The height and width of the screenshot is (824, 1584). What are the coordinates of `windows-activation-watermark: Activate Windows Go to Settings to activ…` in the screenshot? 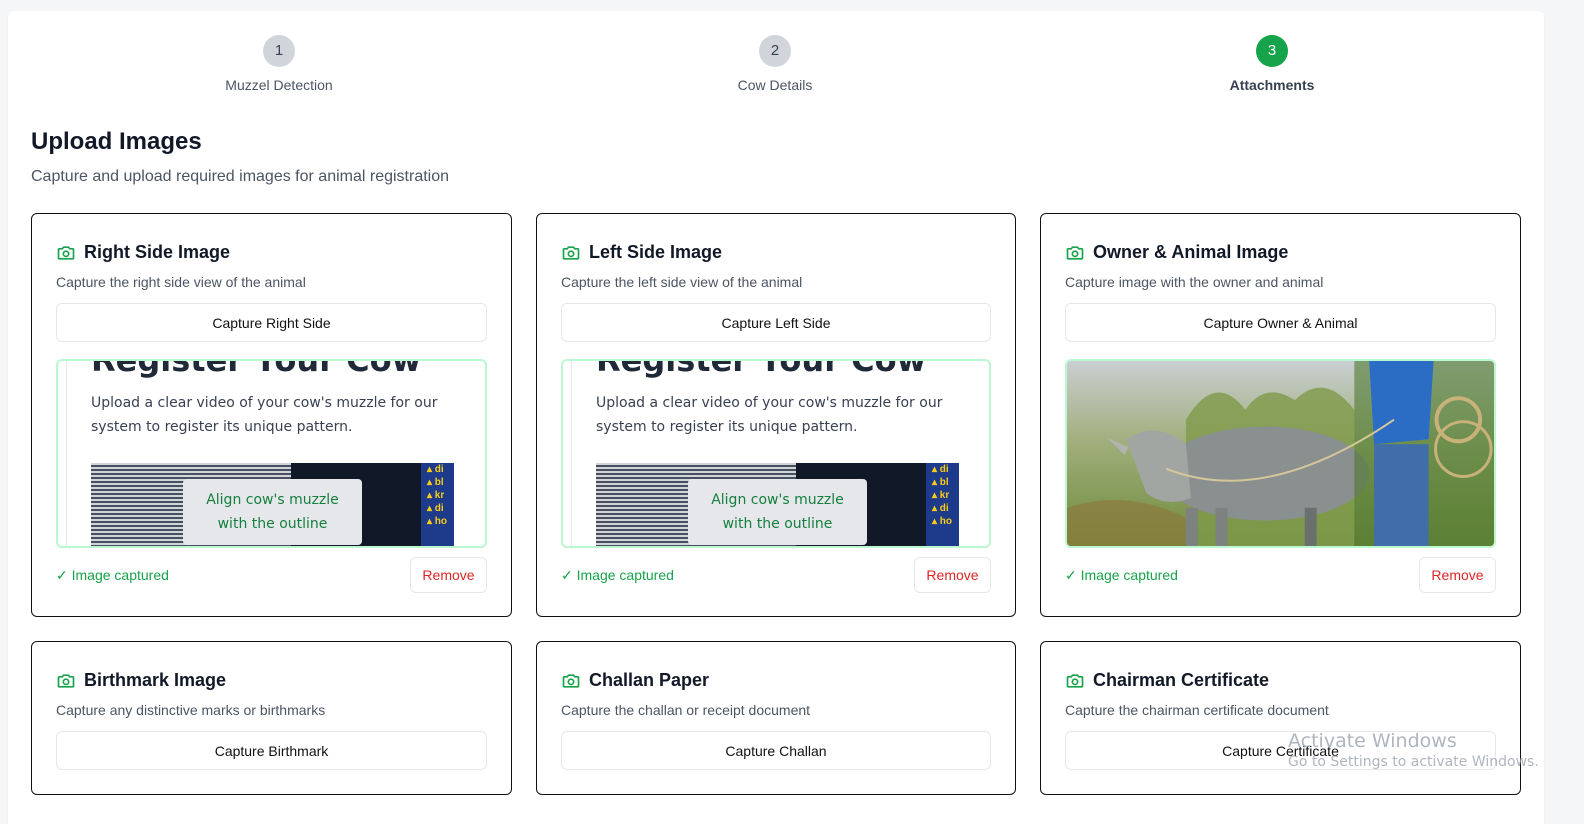 It's located at (1413, 750).